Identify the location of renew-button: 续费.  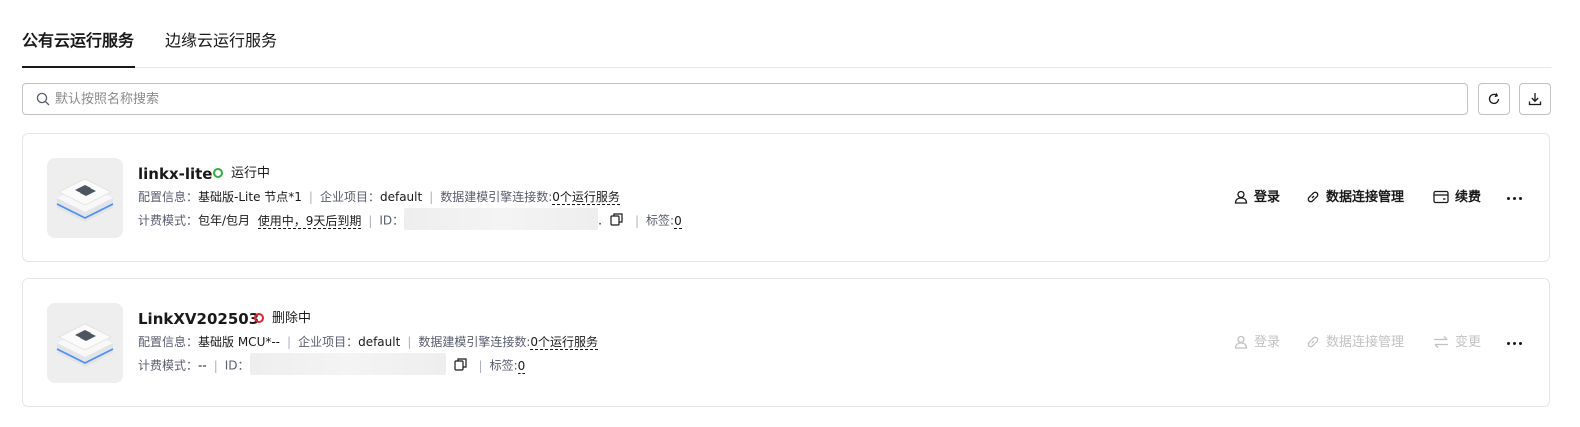
(1457, 198).